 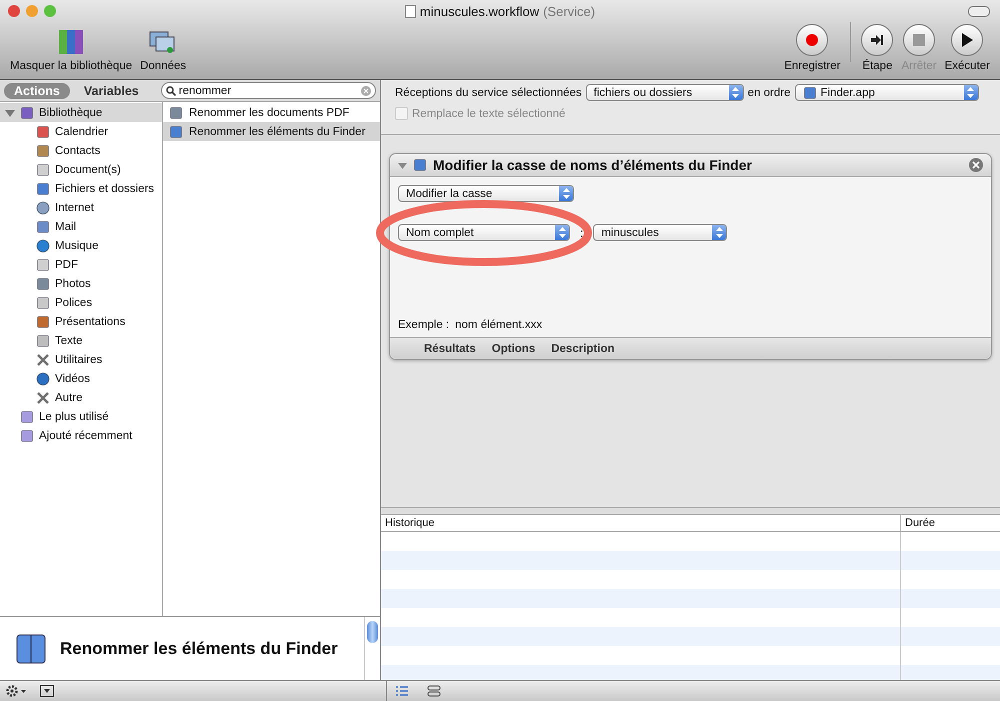 What do you see at coordinates (17, 691) in the screenshot?
I see `gear-icon` at bounding box center [17, 691].